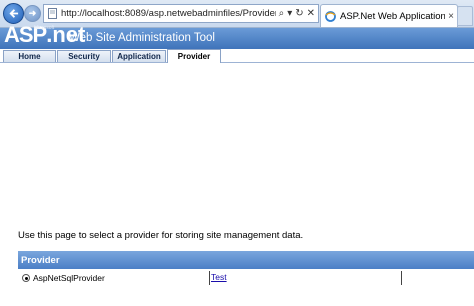 This screenshot has width=474, height=306. I want to click on tab-security: Security, so click(84, 56).